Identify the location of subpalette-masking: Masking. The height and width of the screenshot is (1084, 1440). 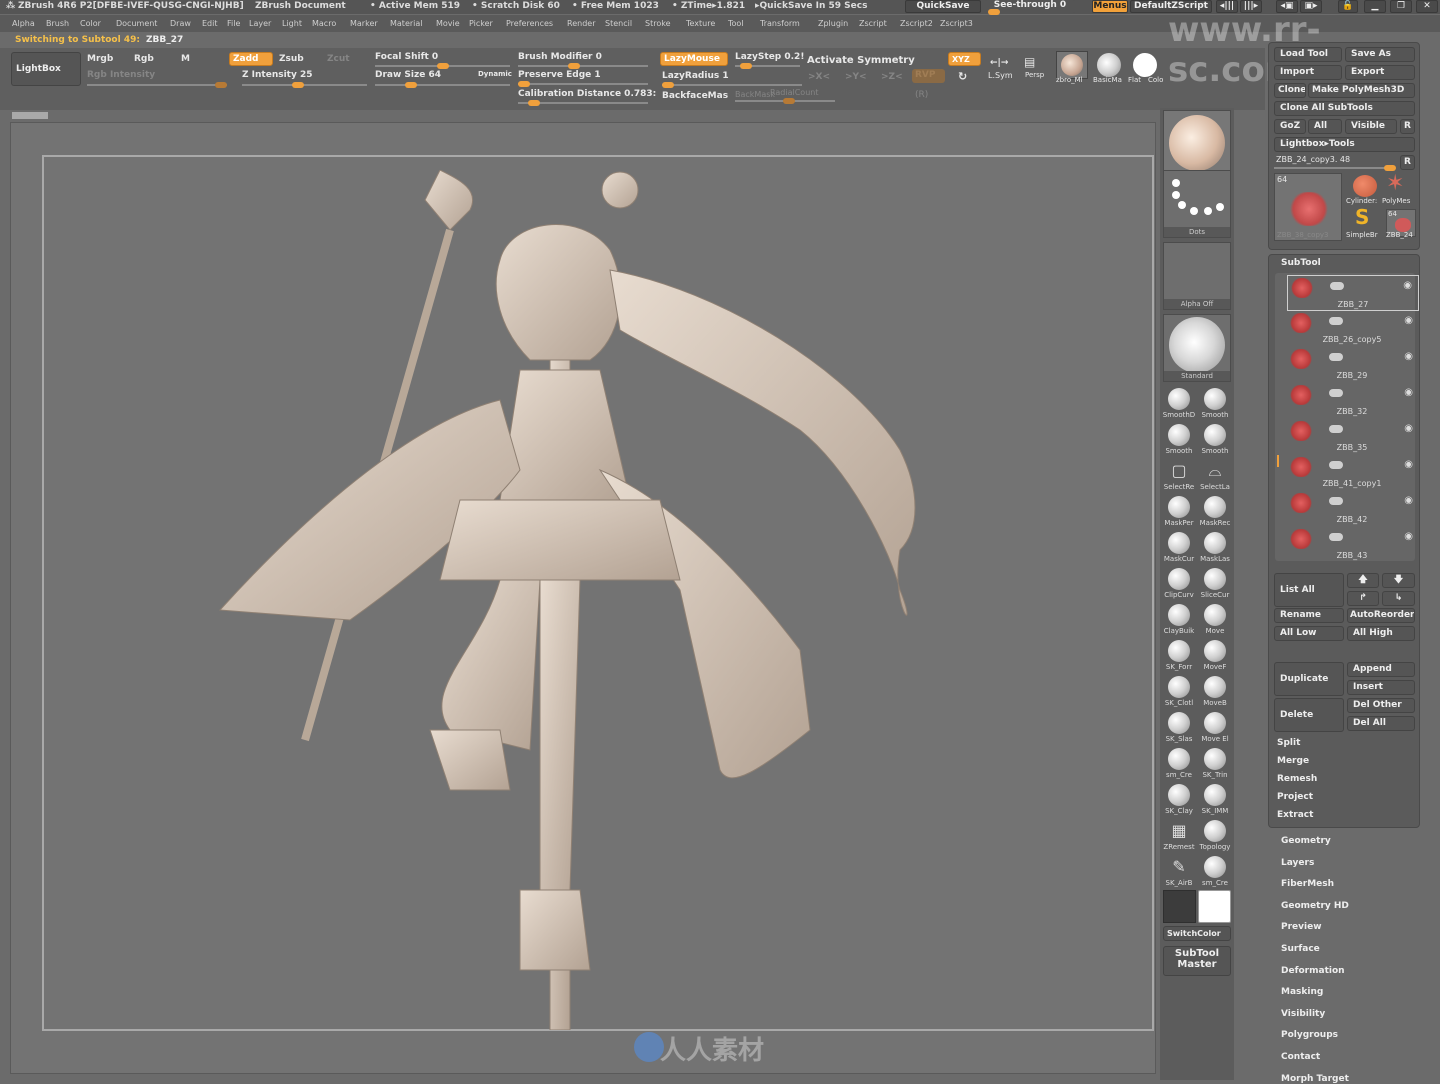
(1302, 992).